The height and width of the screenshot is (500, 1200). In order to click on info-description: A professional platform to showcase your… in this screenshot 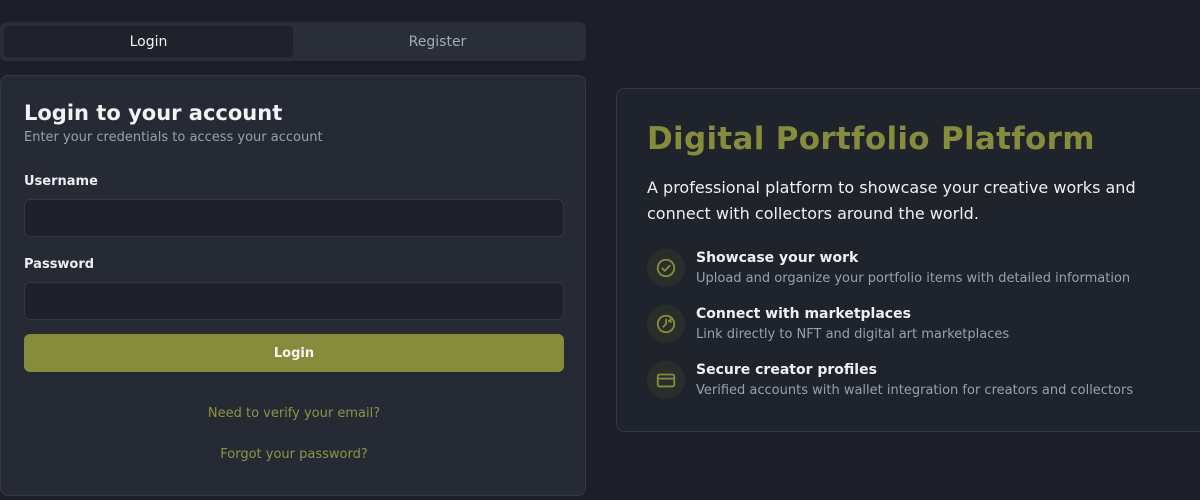, I will do `click(891, 200)`.